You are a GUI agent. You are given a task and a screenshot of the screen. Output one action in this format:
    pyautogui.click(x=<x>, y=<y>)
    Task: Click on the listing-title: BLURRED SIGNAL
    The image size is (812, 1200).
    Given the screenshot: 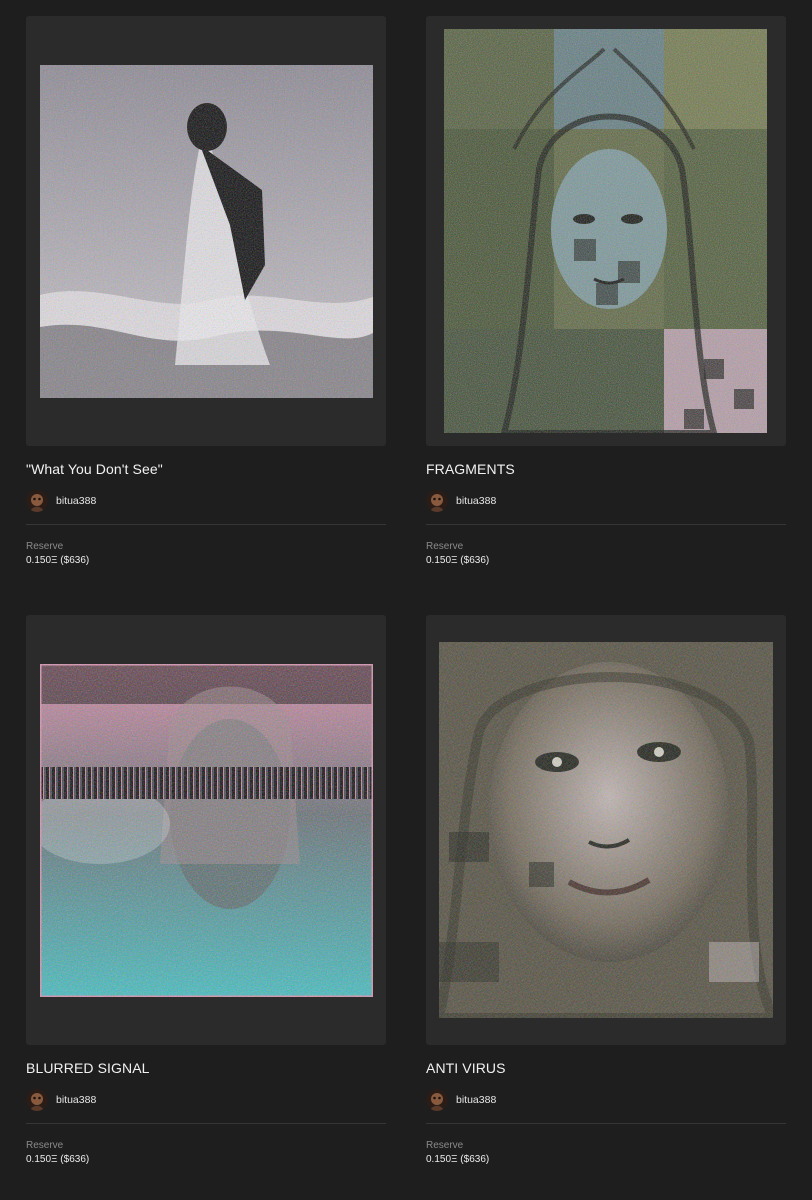 What is the action you would take?
    pyautogui.click(x=88, y=1068)
    